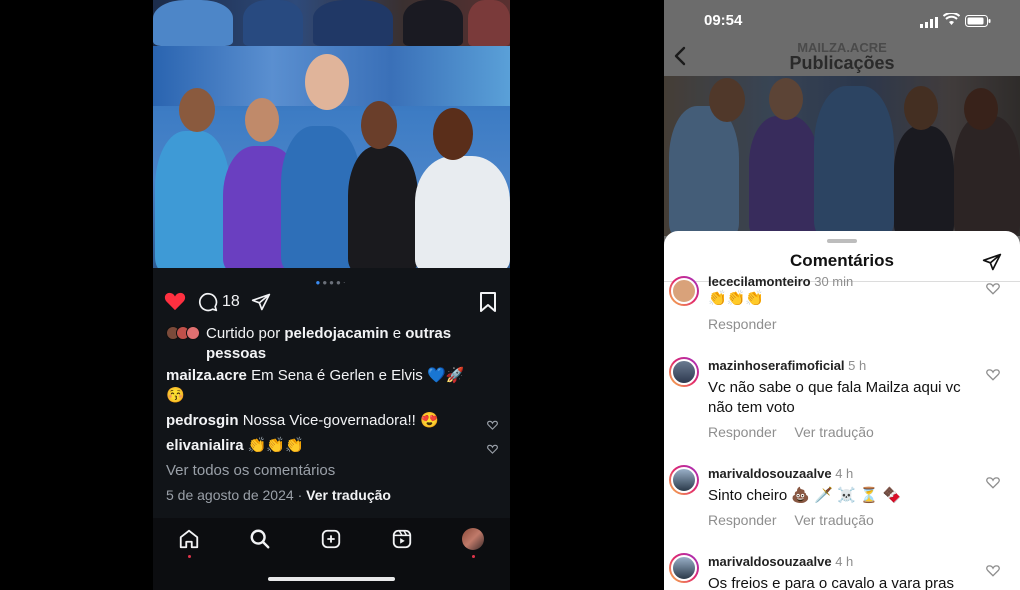 This screenshot has height=590, width=1020. I want to click on caption-emoji: 😚, so click(175, 395).